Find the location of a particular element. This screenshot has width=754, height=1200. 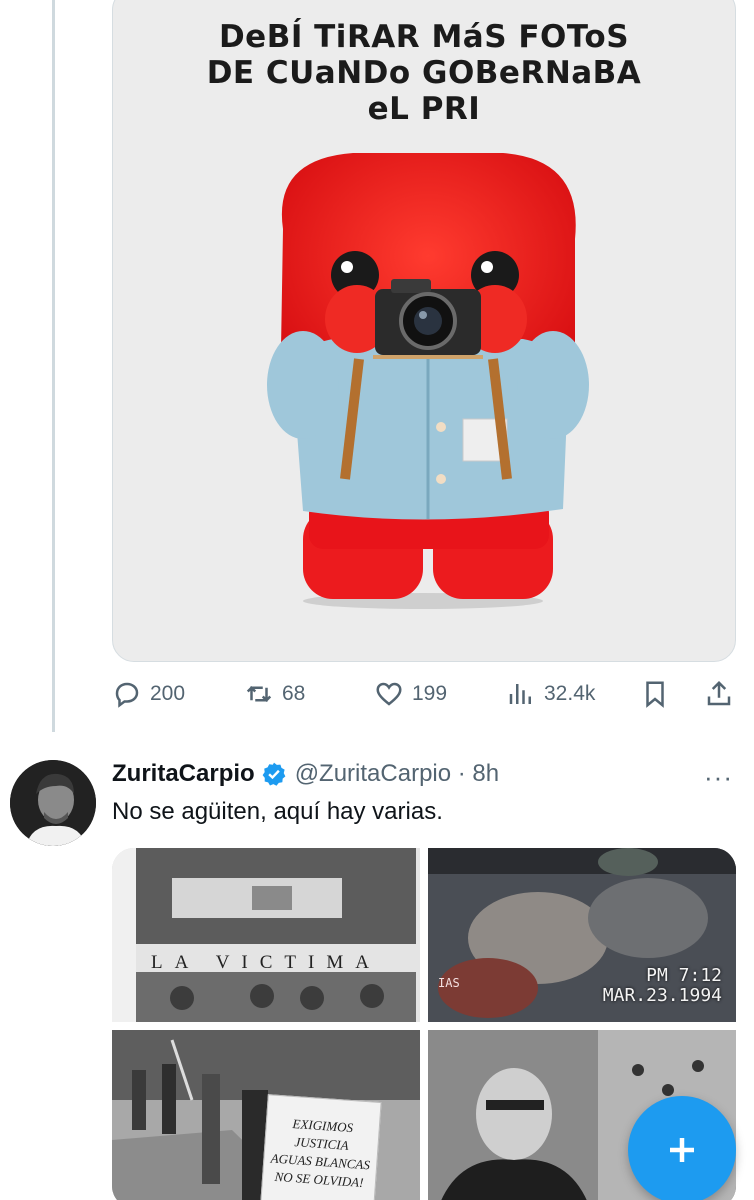

like-button: 199 is located at coordinates (410, 694).